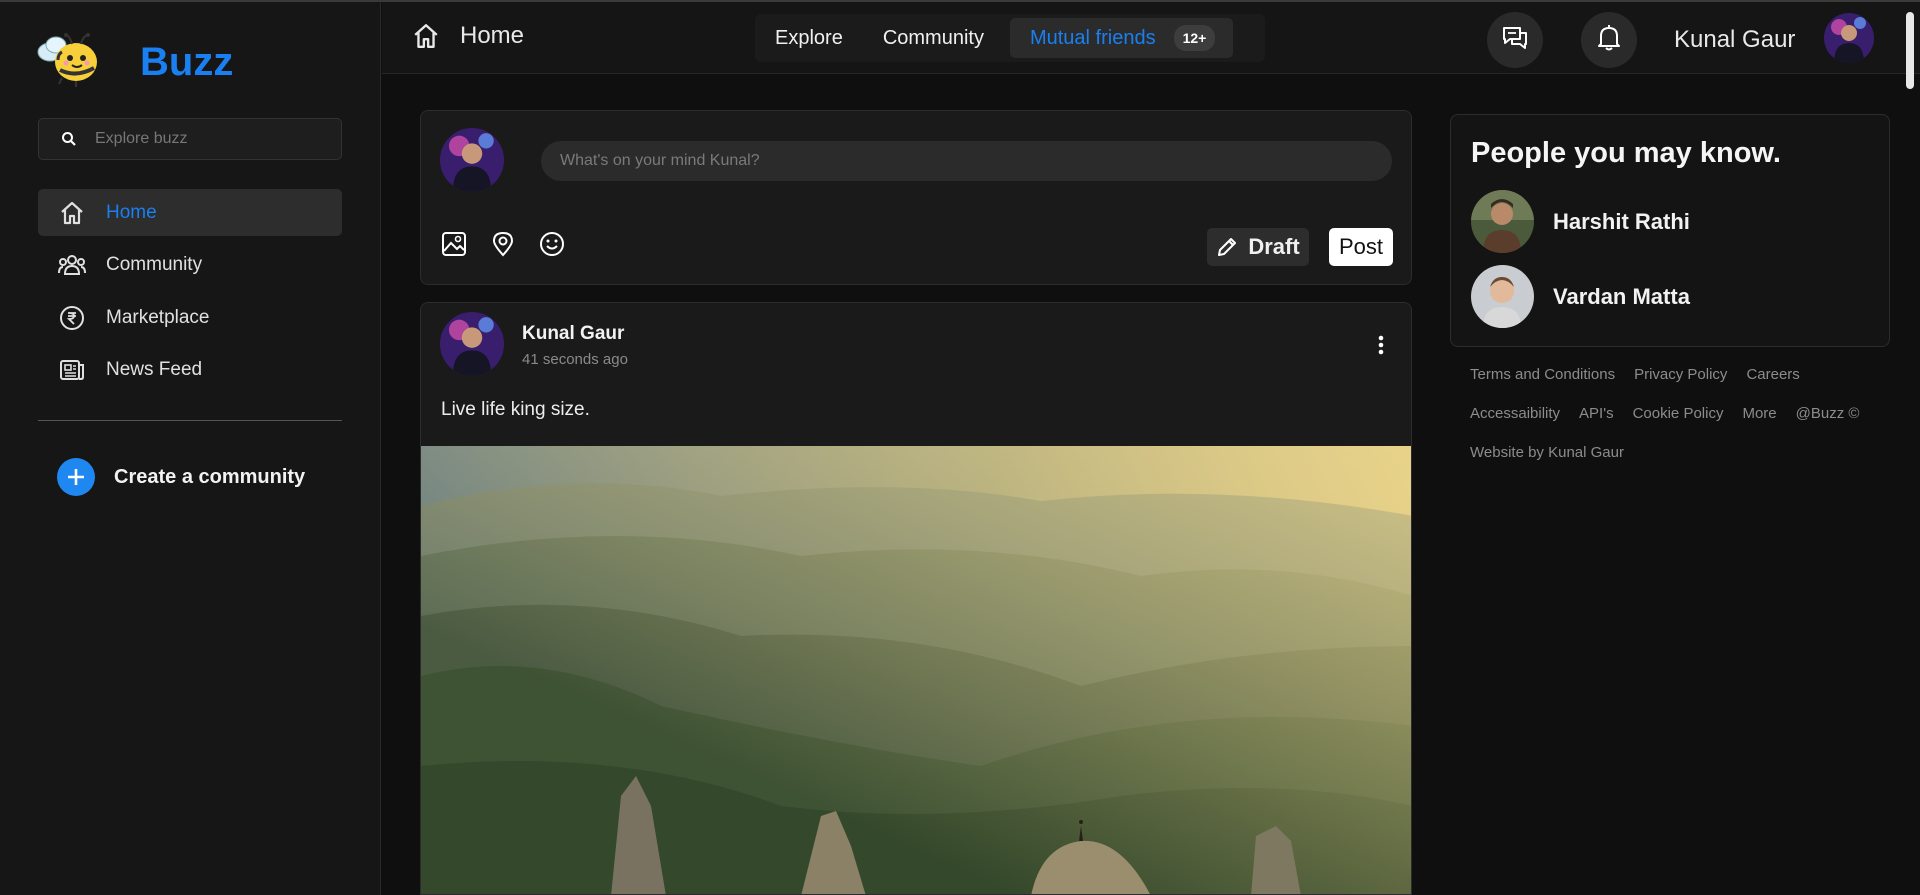 The height and width of the screenshot is (895, 1920). I want to click on header-home-link: Home, so click(468, 36).